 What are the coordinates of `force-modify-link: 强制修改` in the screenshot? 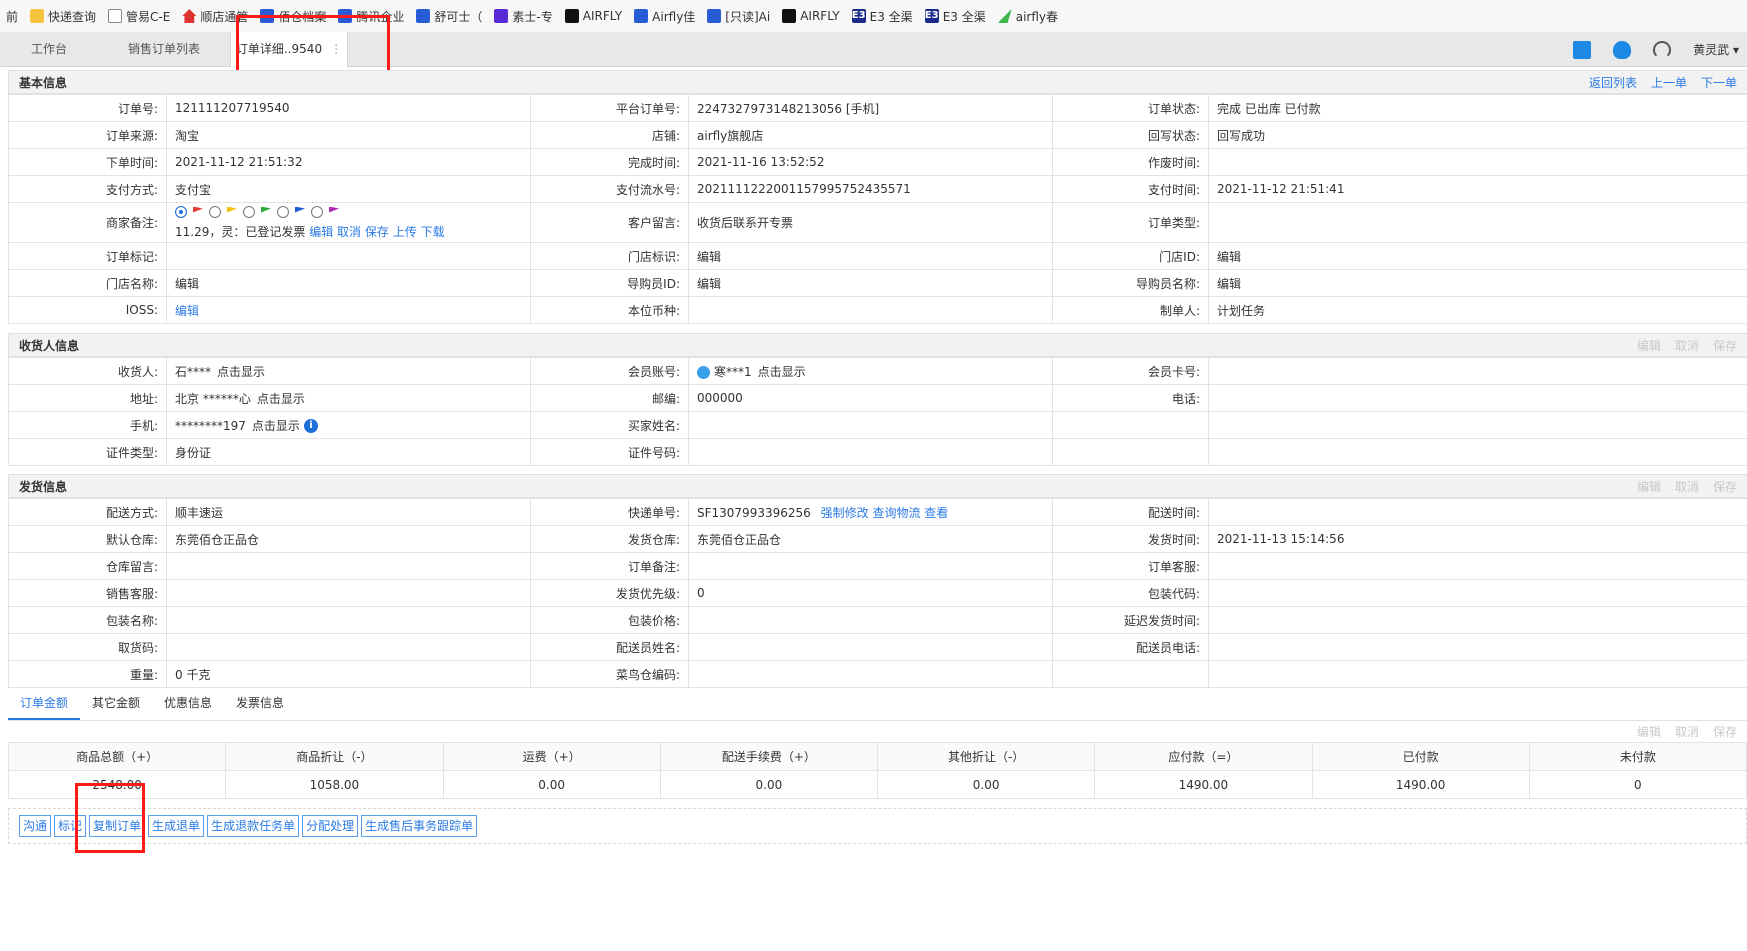 It's located at (845, 513).